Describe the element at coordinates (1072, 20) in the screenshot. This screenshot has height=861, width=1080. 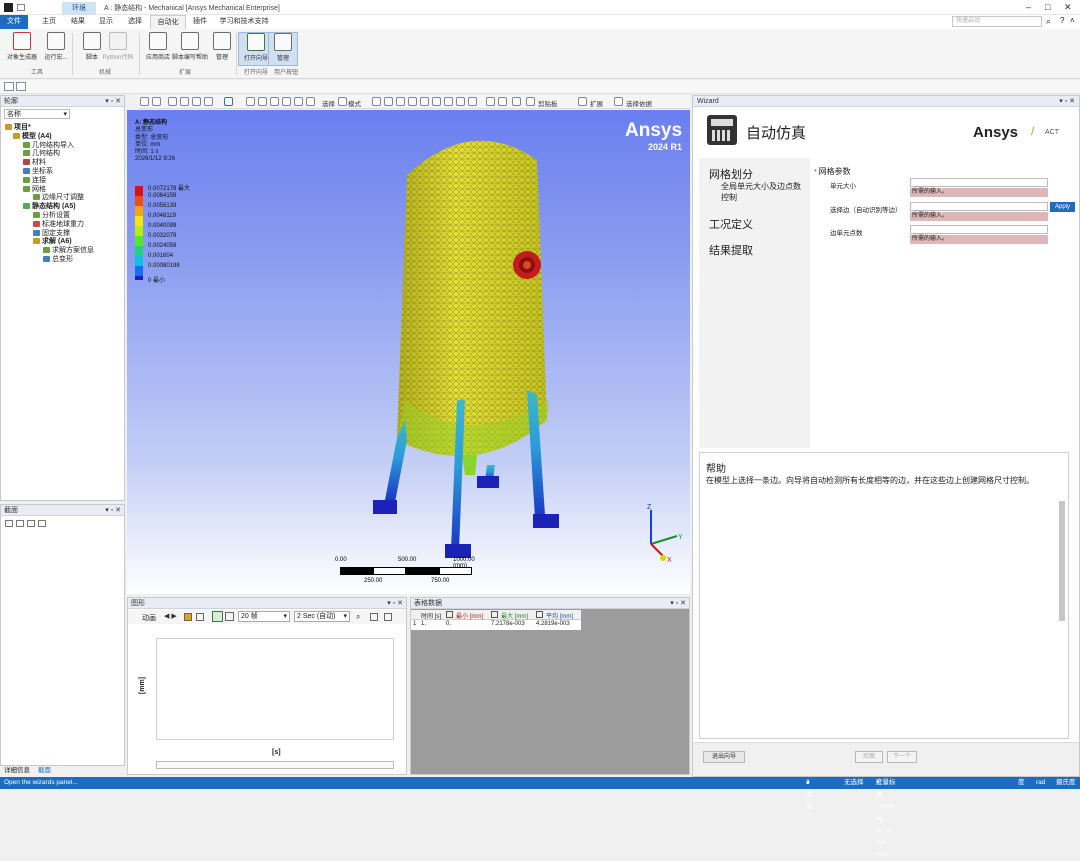
I see `collapse-ribbon-icon: ˄` at that location.